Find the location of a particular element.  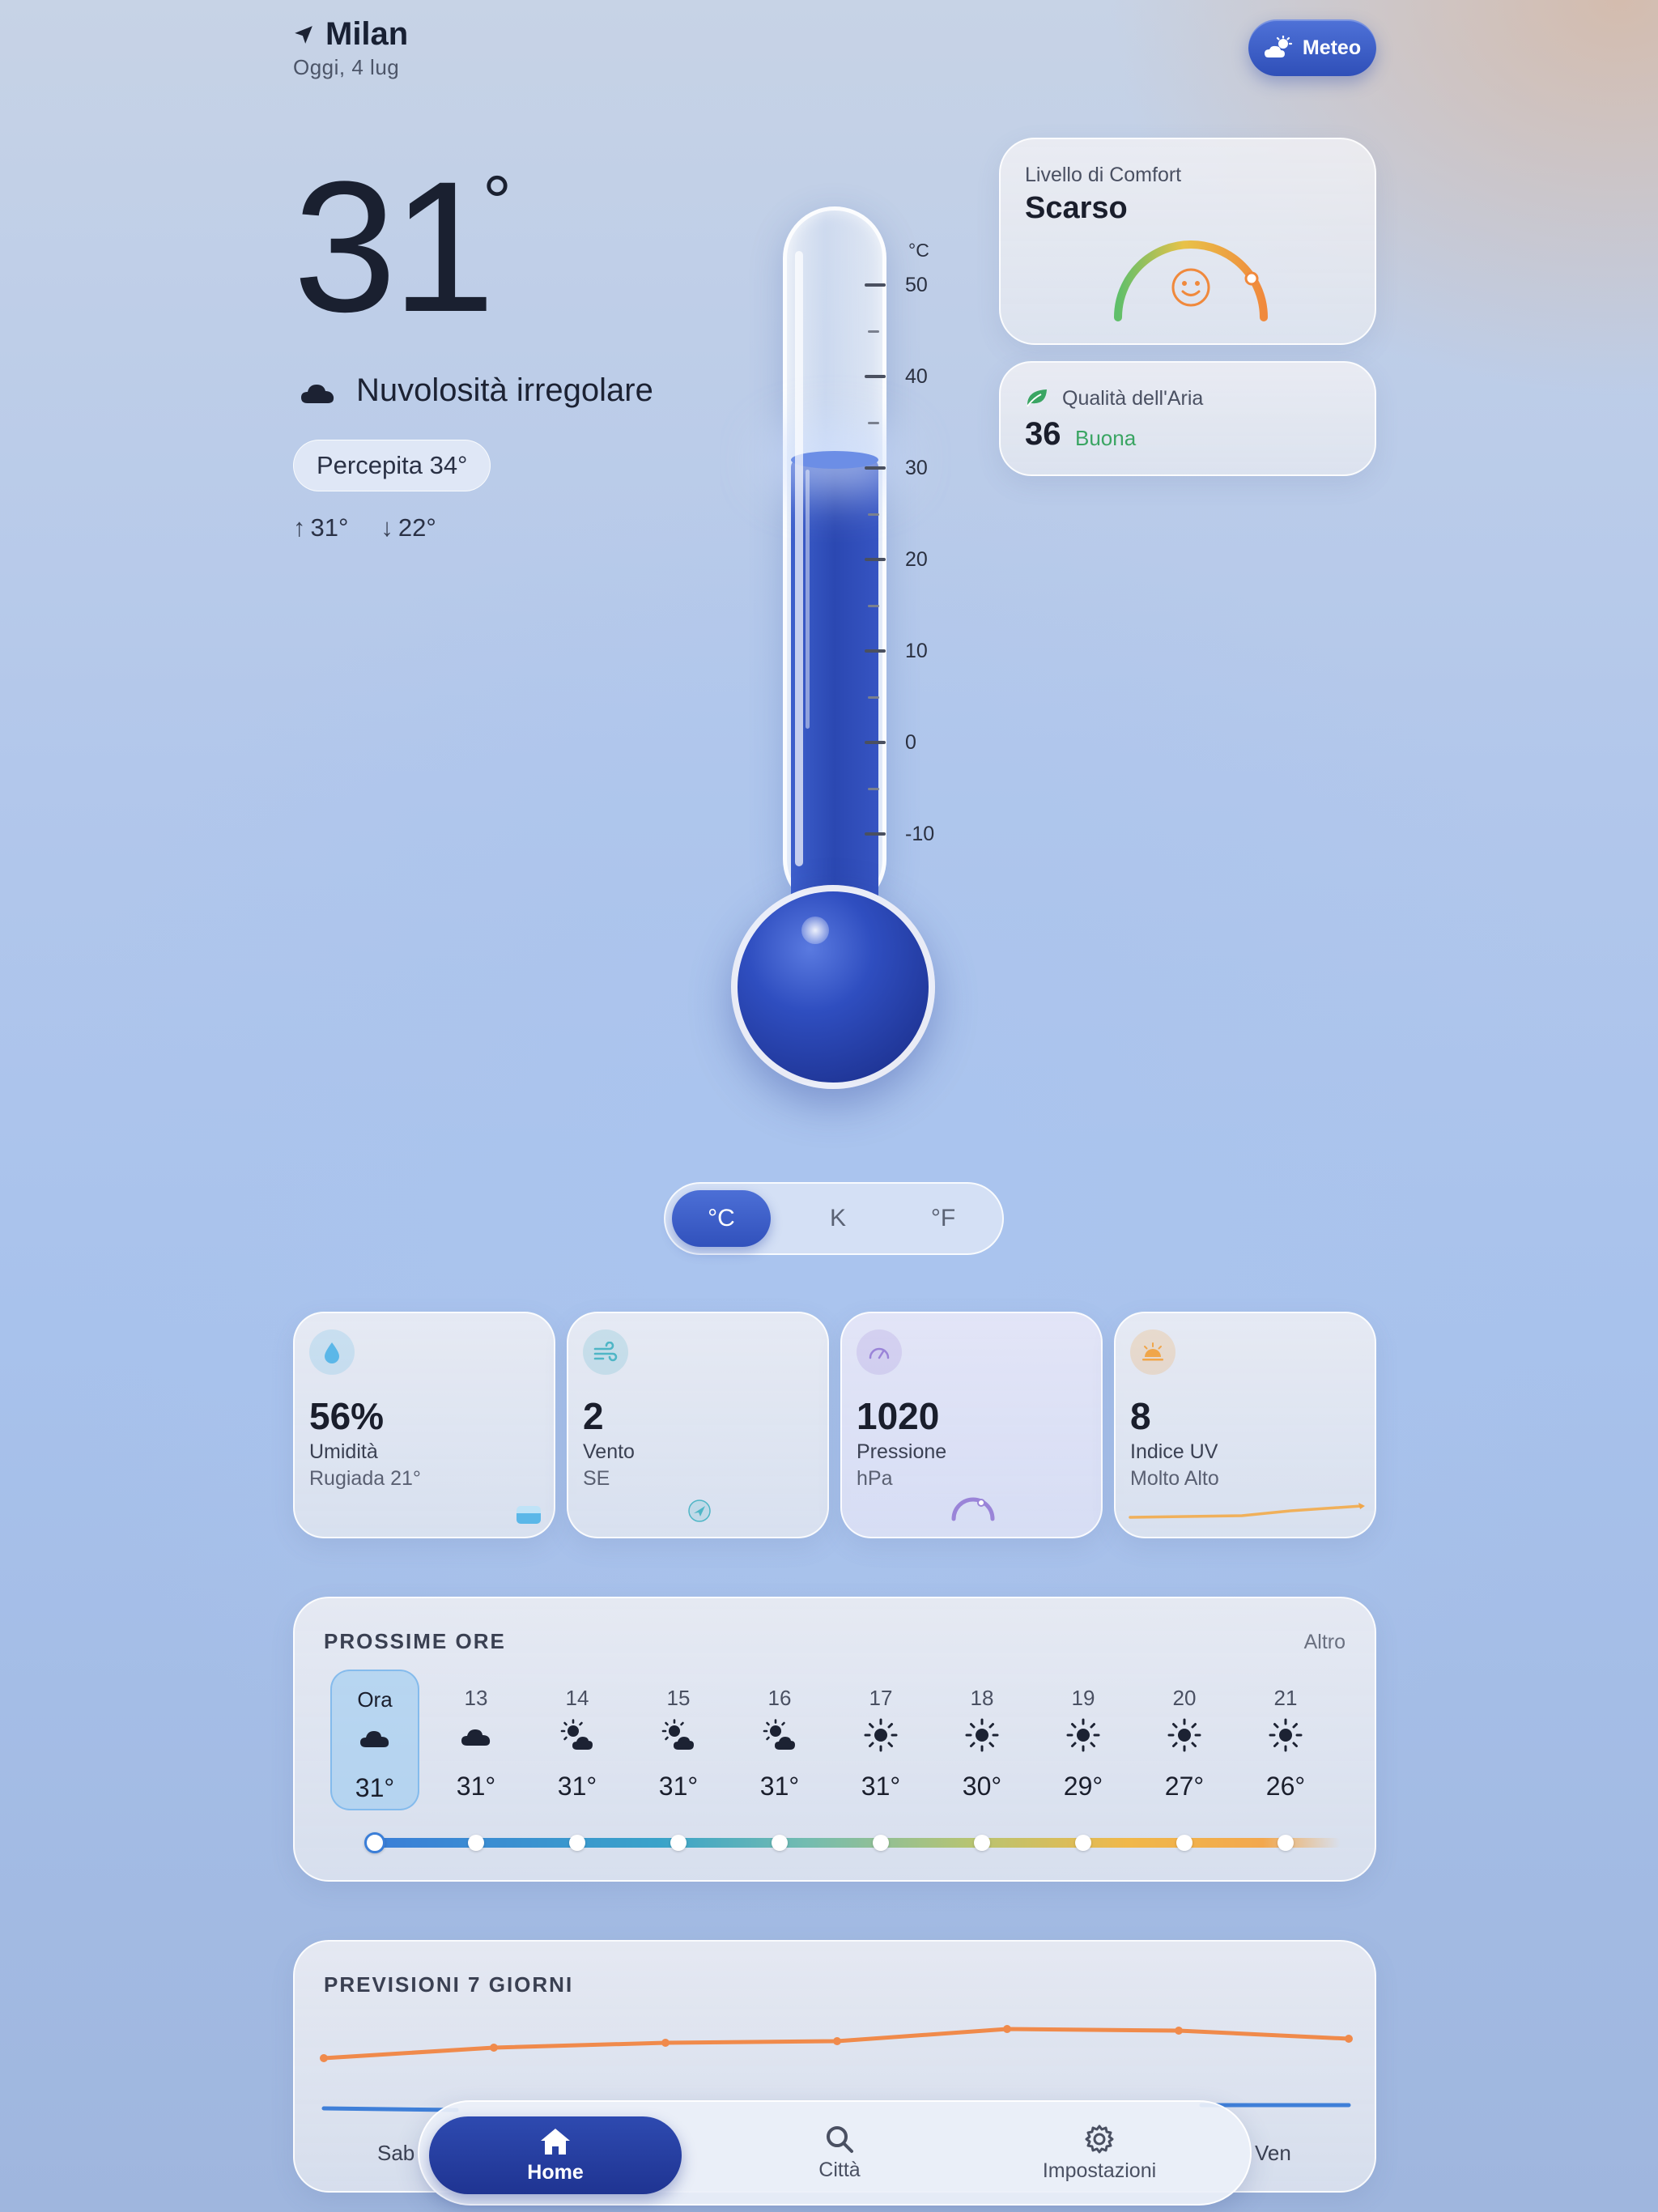

hour-item: 13 31° is located at coordinates (476, 1740).